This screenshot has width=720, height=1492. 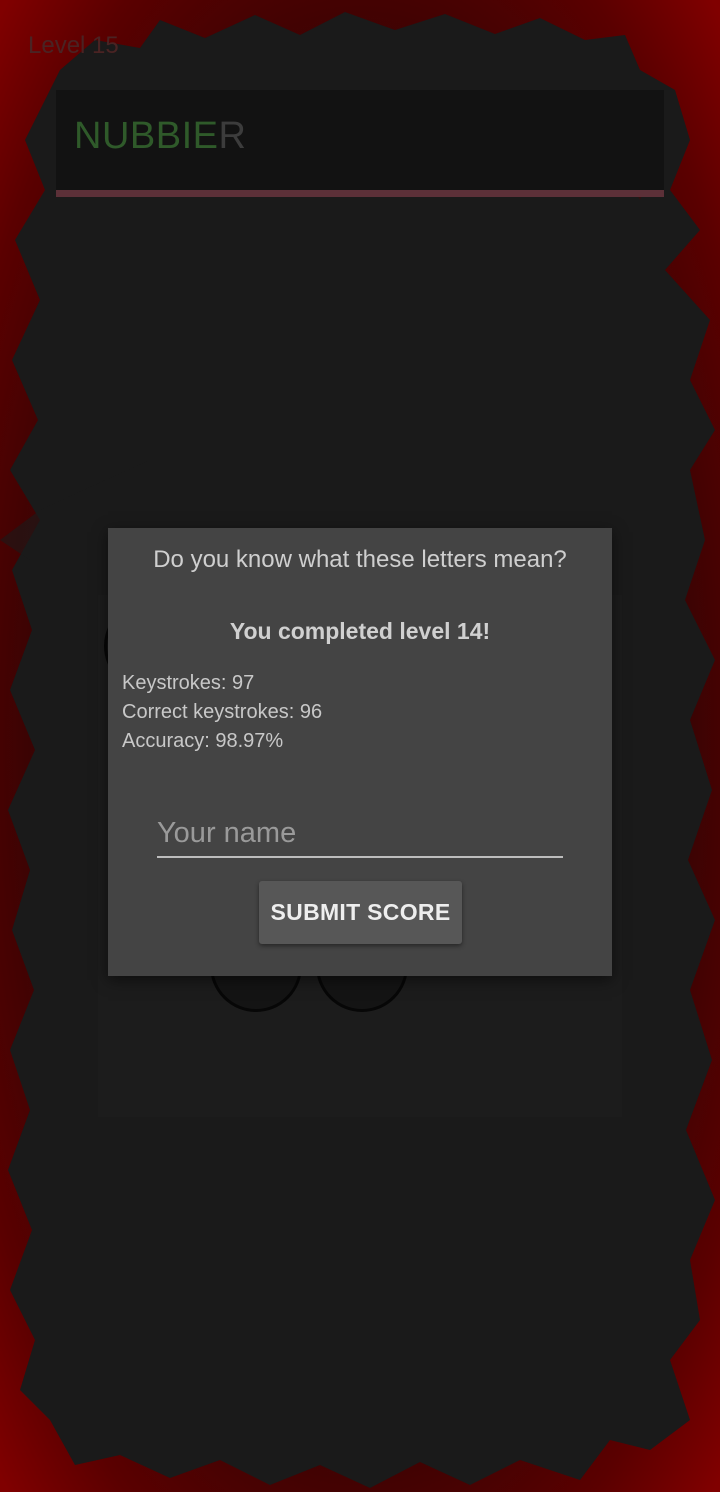 I want to click on submit-score-button: SUBMIT SCORE, so click(x=360, y=912).